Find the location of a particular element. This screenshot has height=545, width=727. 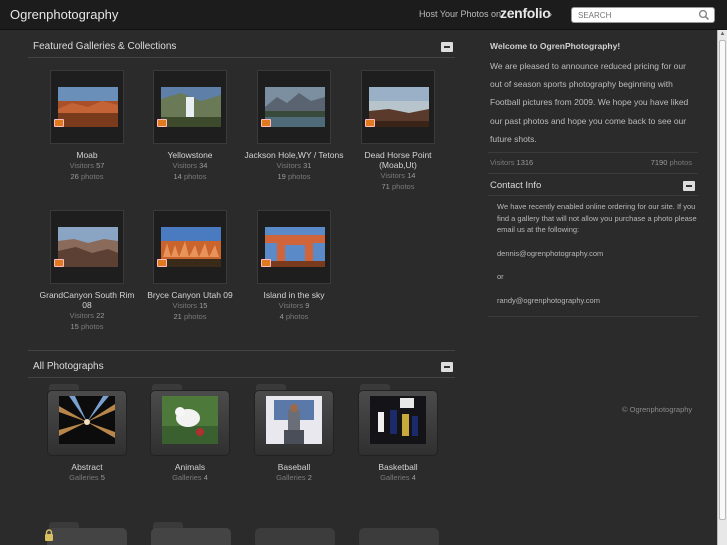

email-link: dennis@ogrenphotography.com is located at coordinates (597, 254).